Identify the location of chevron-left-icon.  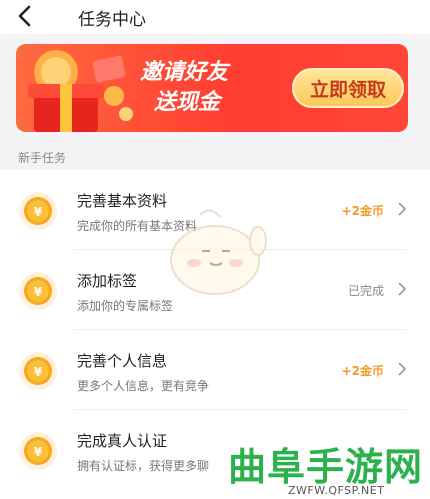
(26, 16).